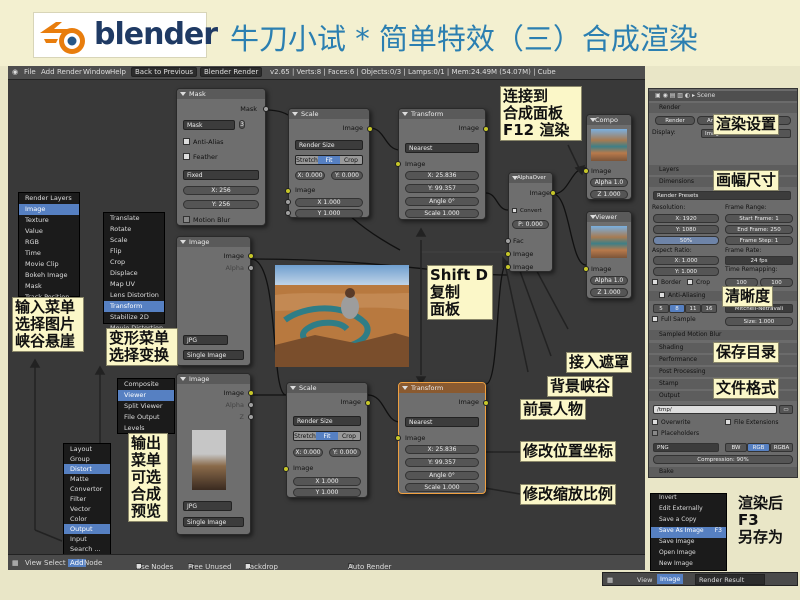 This screenshot has width=800, height=600. I want to click on aa-size-field: Size: 1.000, so click(759, 321).